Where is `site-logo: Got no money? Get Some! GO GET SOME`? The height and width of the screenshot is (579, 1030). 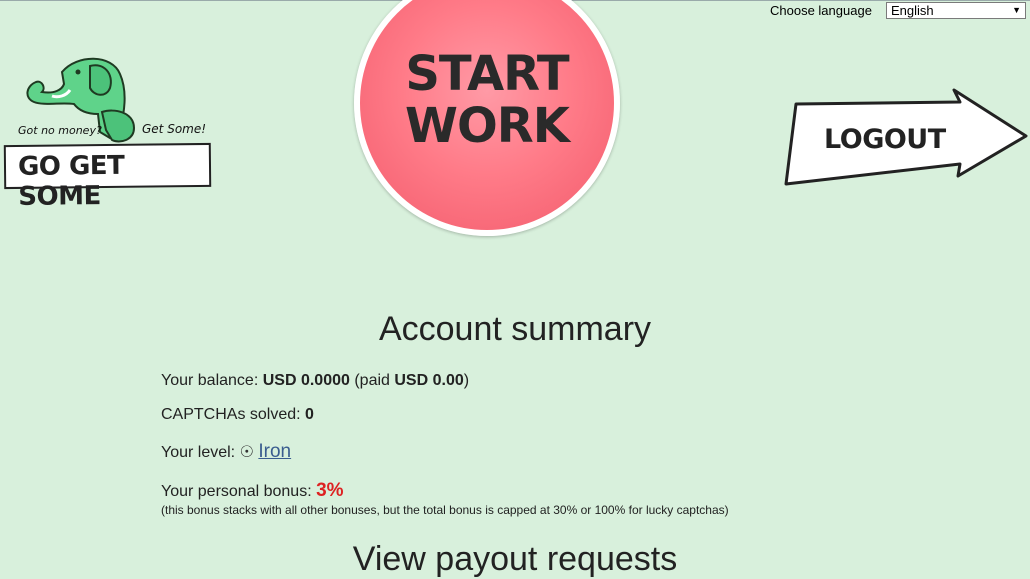
site-logo: Got no money? Get Some! GO GET SOME is located at coordinates (109, 132).